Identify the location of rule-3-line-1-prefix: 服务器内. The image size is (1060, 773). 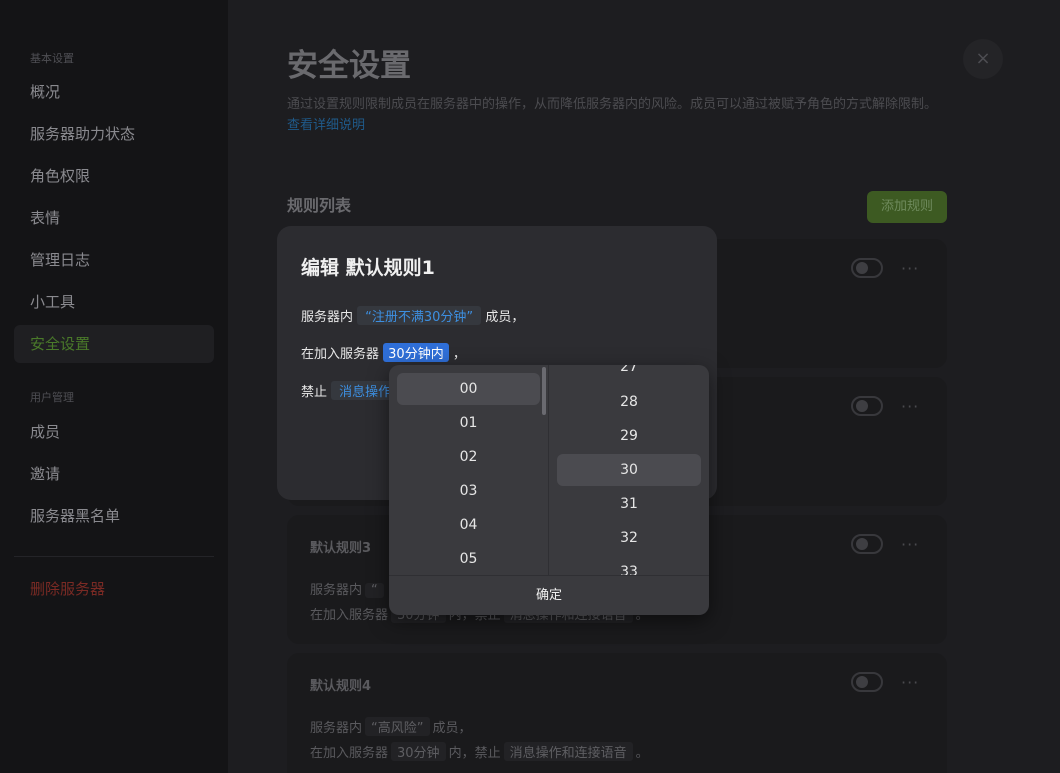
(336, 590).